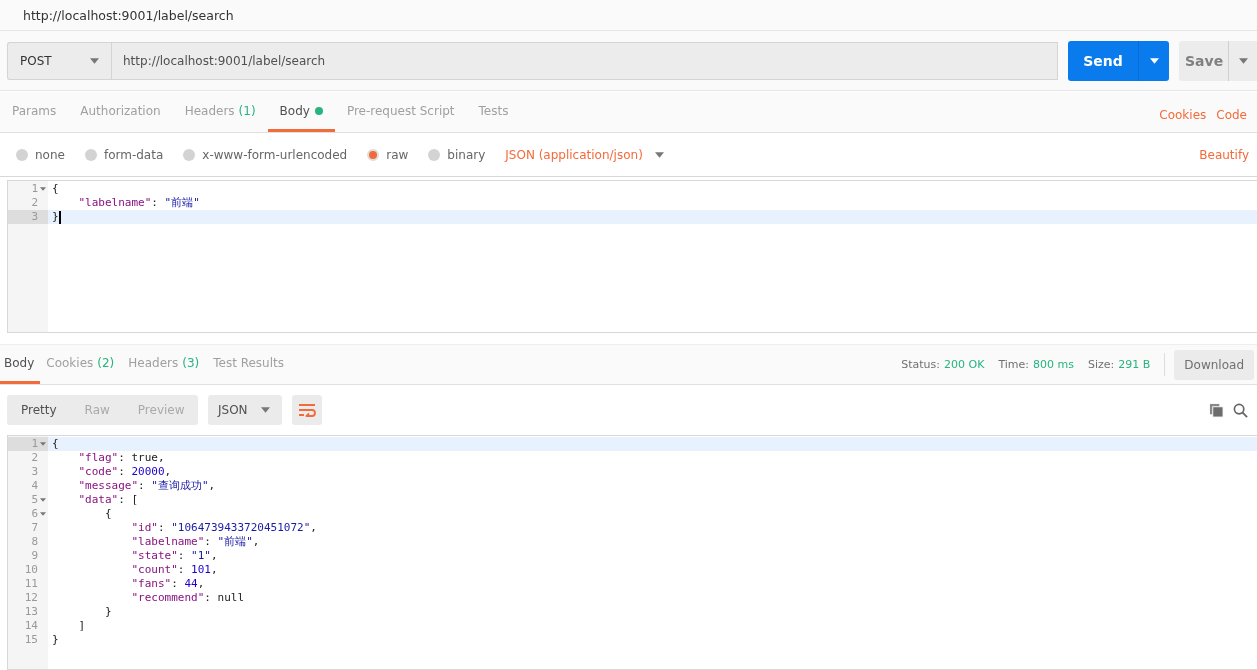 The width and height of the screenshot is (1257, 670). Describe the element at coordinates (318, 110) in the screenshot. I see `status-dot` at that location.